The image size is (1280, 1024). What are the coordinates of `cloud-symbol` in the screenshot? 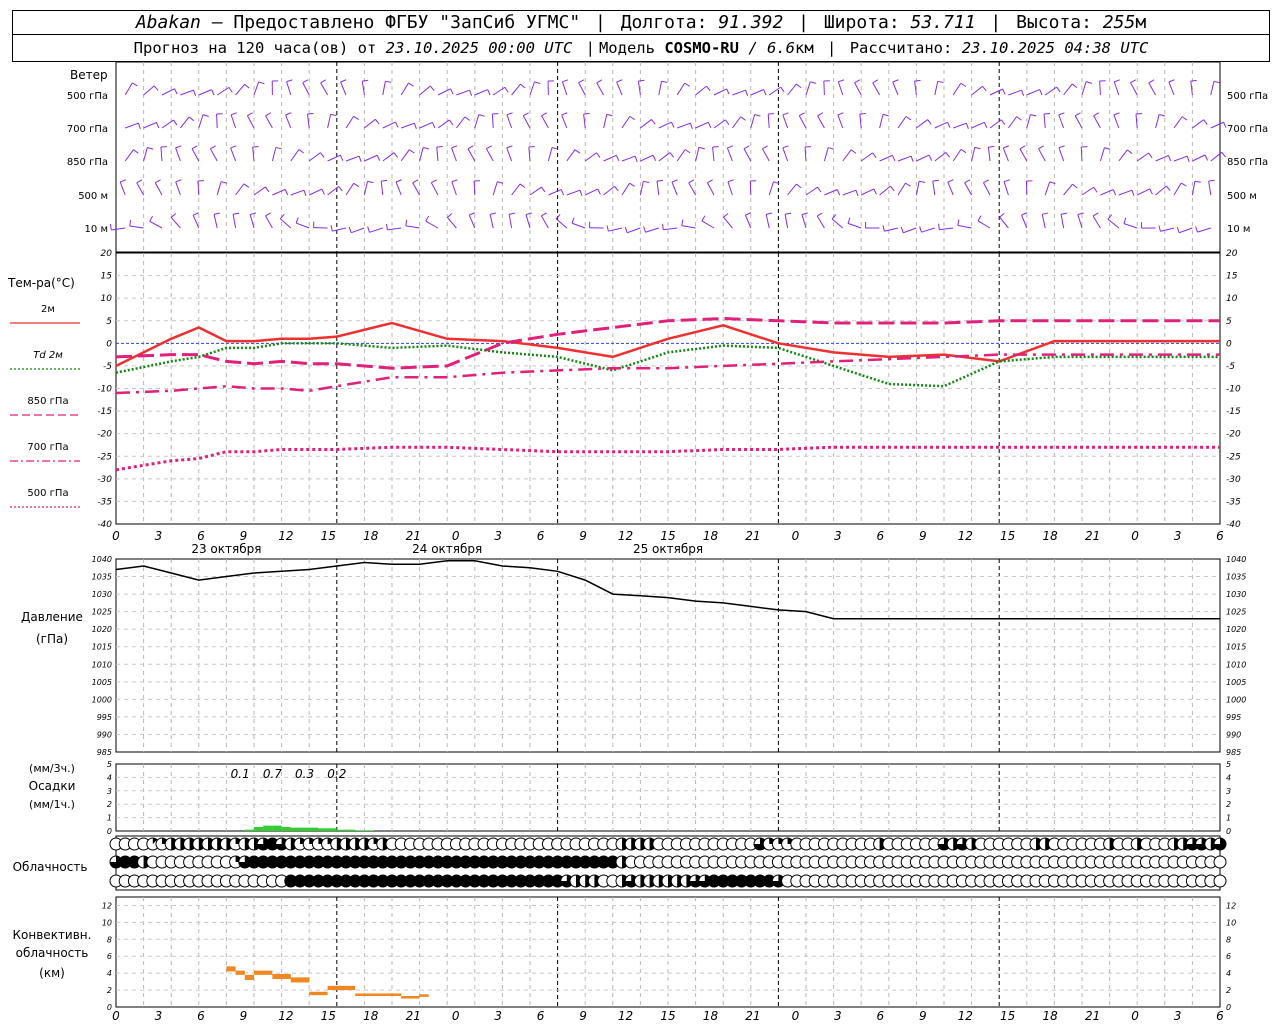 It's located at (1220, 881).